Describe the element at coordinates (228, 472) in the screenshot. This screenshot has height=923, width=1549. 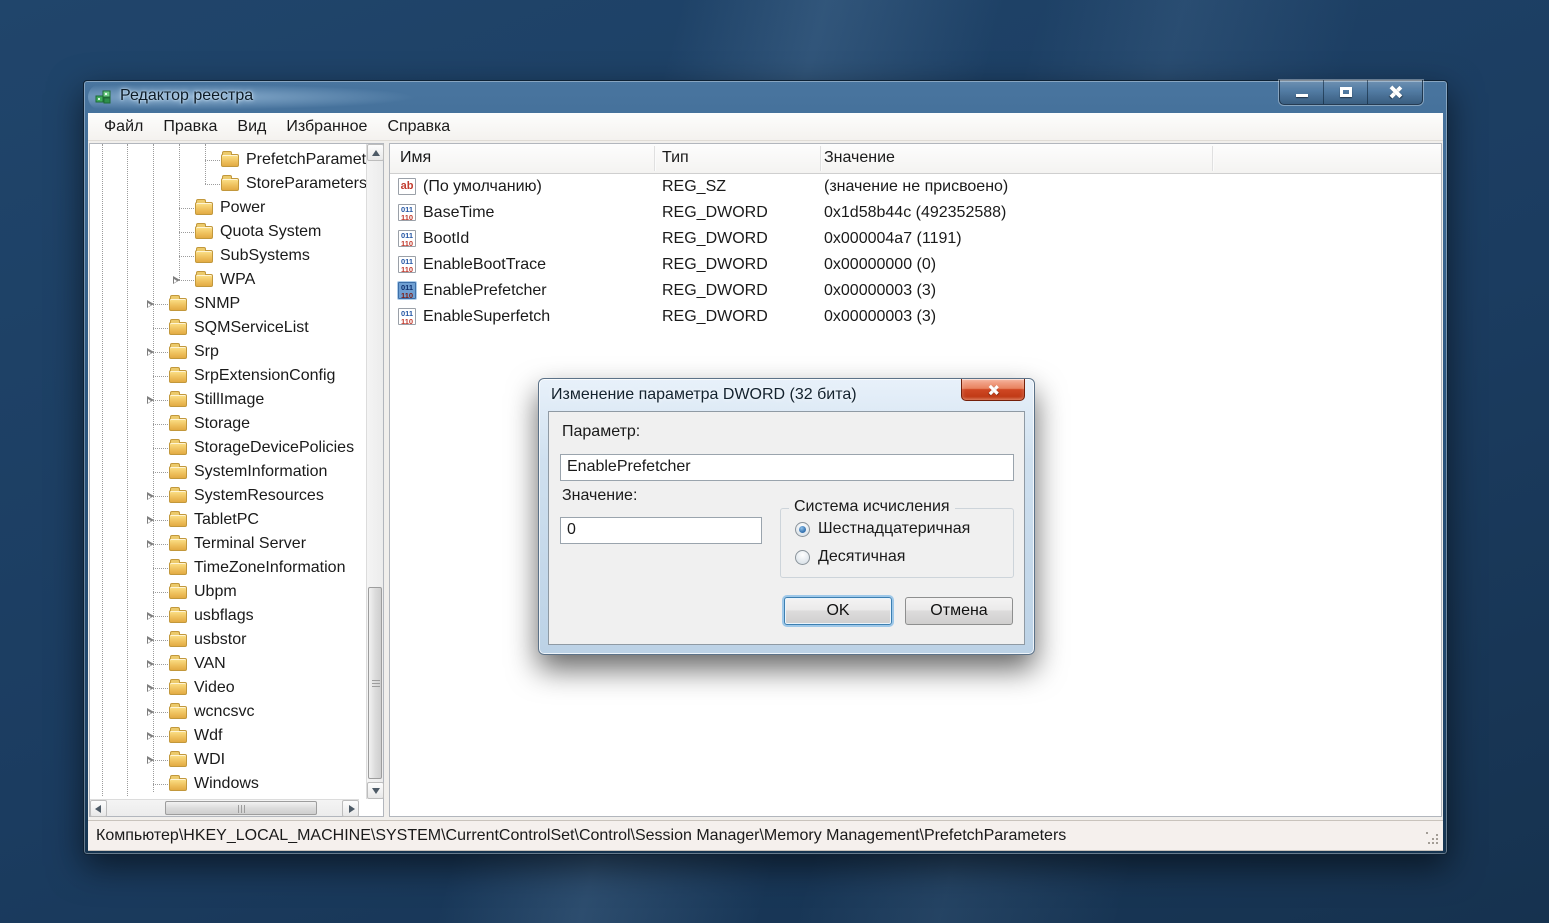
I see `tree-item-systeminformation: SystemInformation` at that location.